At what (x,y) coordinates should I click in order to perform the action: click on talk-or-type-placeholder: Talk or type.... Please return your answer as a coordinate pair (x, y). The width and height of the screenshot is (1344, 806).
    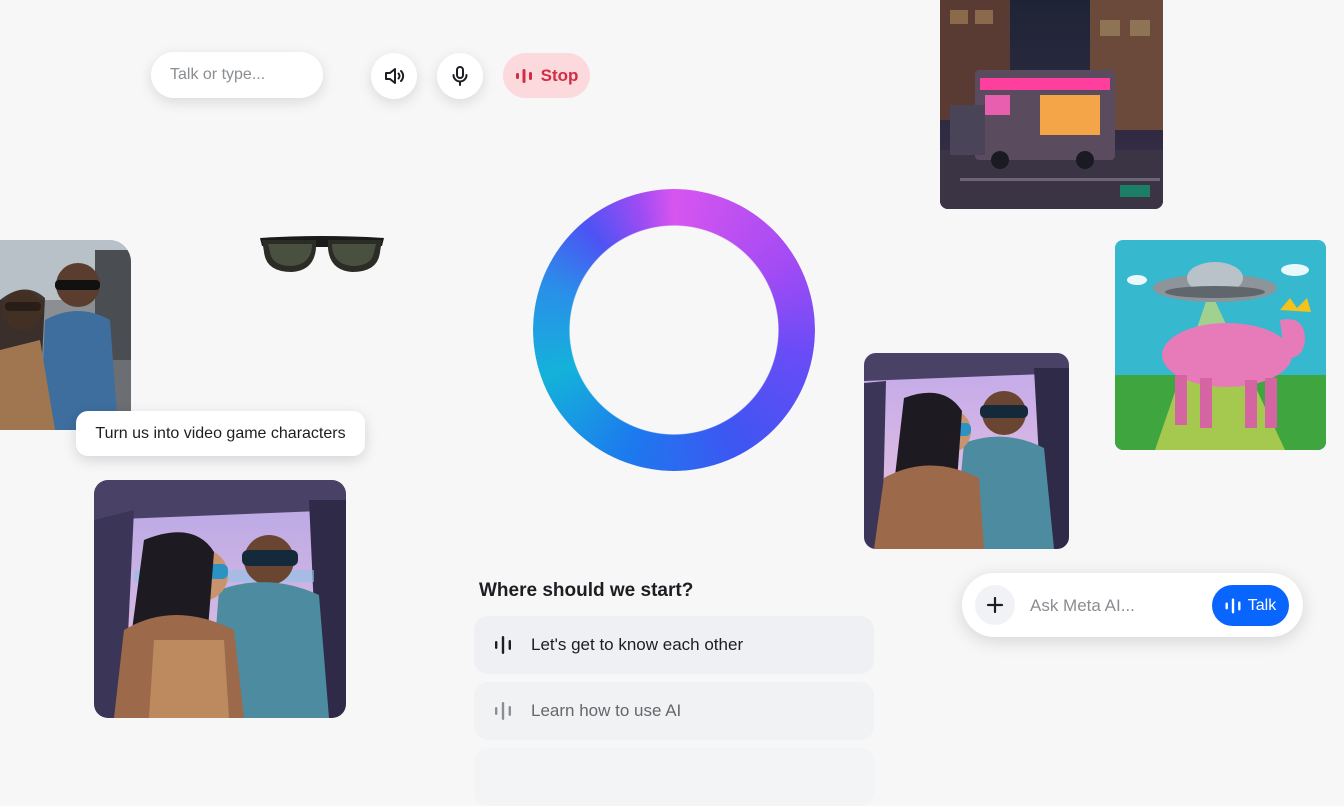
    Looking at the image, I should click on (218, 74).